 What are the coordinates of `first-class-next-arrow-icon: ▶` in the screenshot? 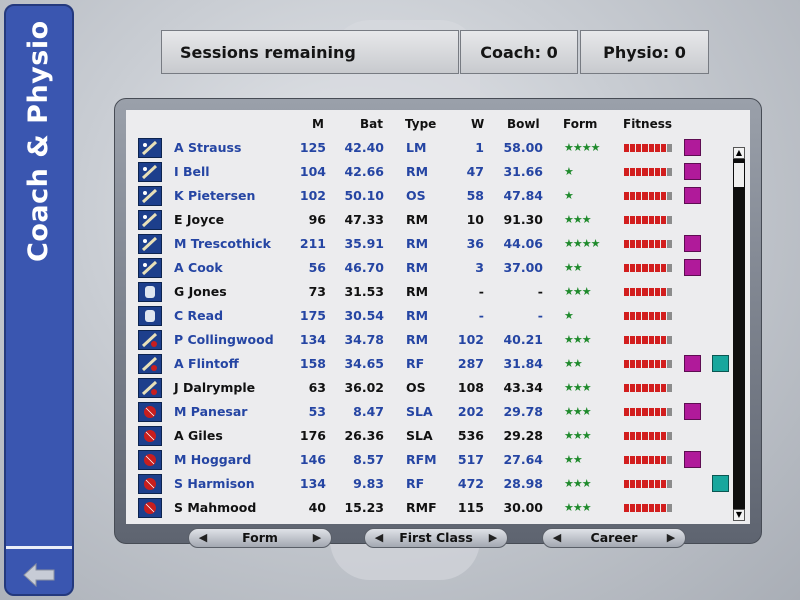 It's located at (493, 538).